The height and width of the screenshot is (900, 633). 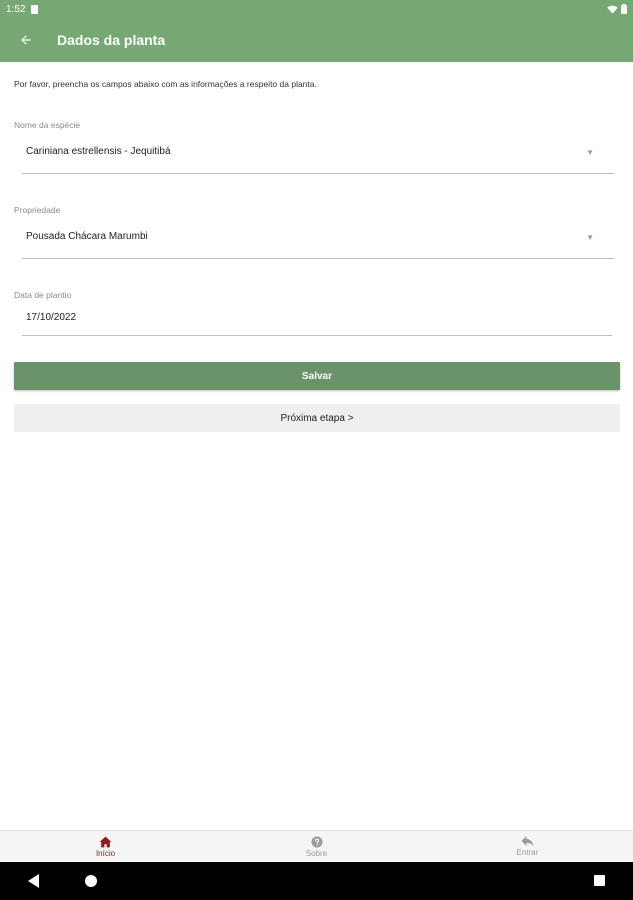 What do you see at coordinates (317, 418) in the screenshot?
I see `next-step-button: Próxima etapa >` at bounding box center [317, 418].